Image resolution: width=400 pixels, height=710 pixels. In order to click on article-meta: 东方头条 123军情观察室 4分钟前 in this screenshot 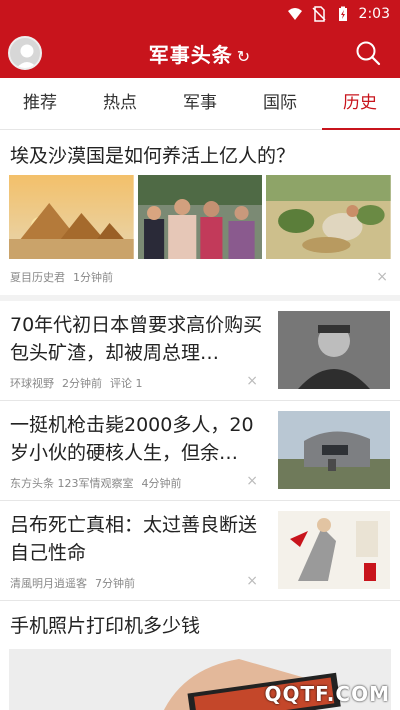, I will do `click(138, 483)`.